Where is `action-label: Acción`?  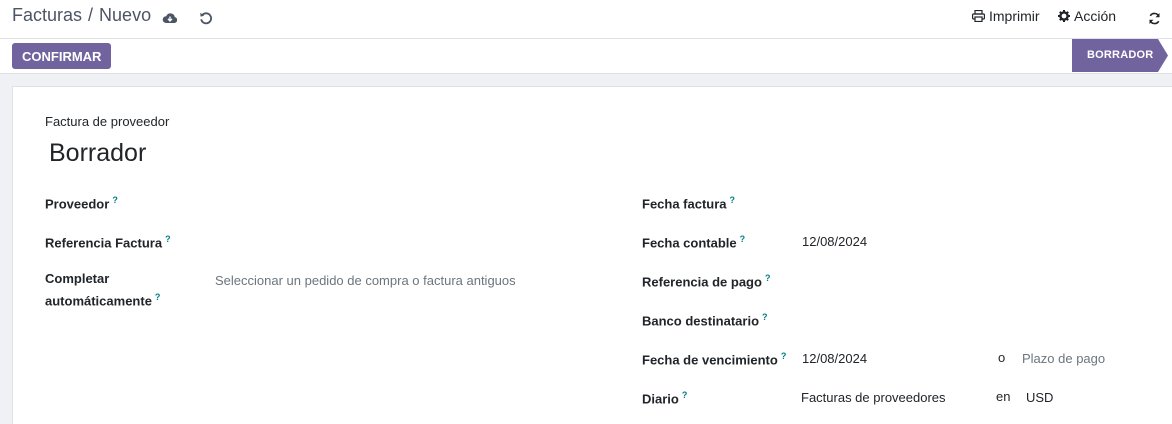 action-label: Acción is located at coordinates (1095, 16).